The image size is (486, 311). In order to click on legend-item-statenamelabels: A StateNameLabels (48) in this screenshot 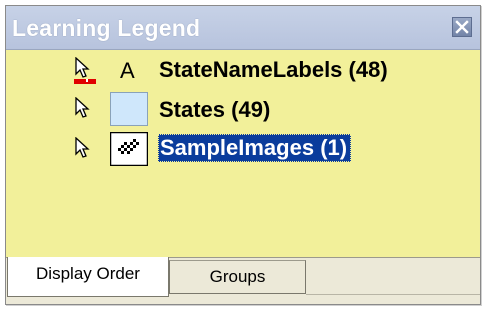, I will do `click(243, 70)`.